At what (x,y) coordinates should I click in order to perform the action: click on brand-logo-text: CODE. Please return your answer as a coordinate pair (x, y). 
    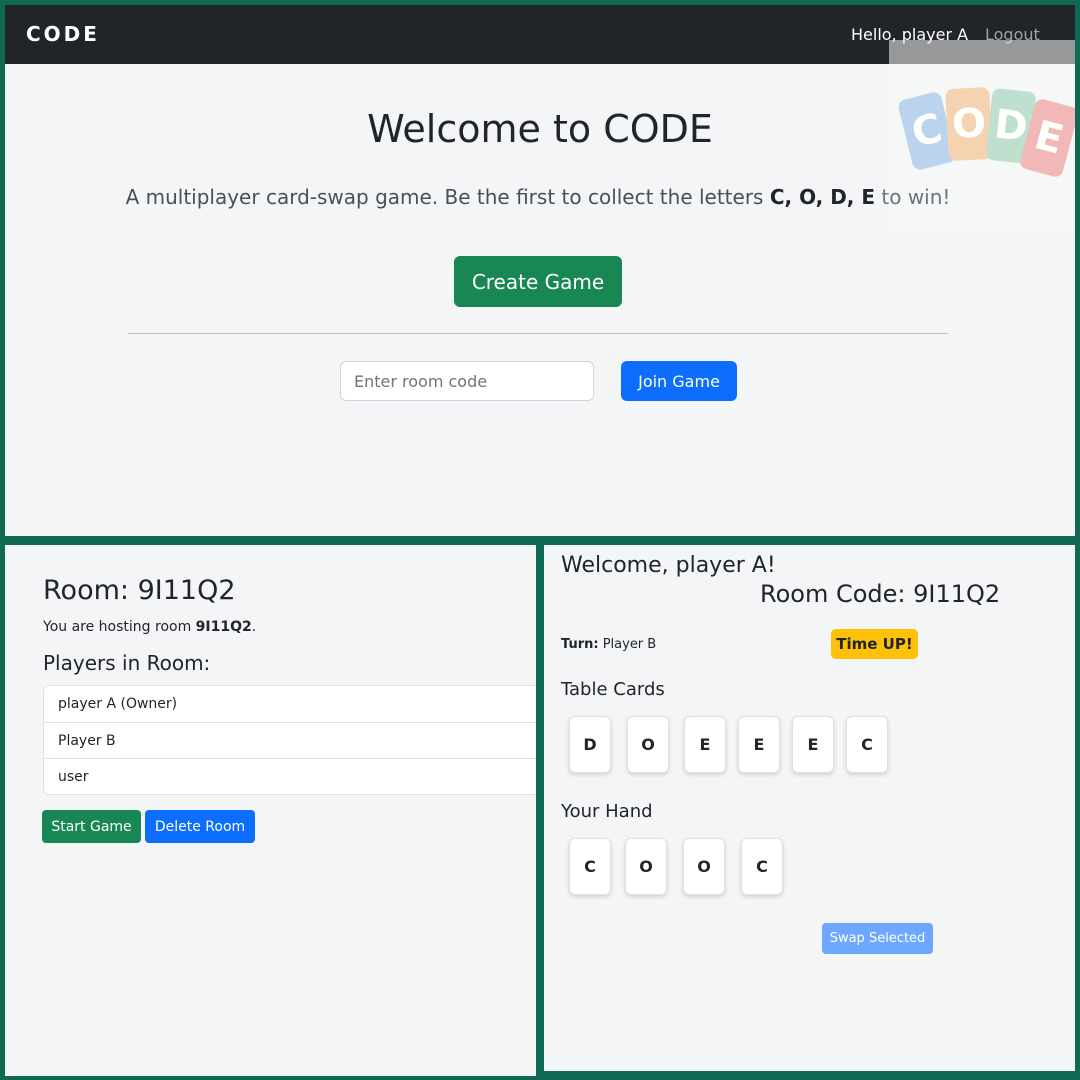
    Looking at the image, I should click on (63, 34).